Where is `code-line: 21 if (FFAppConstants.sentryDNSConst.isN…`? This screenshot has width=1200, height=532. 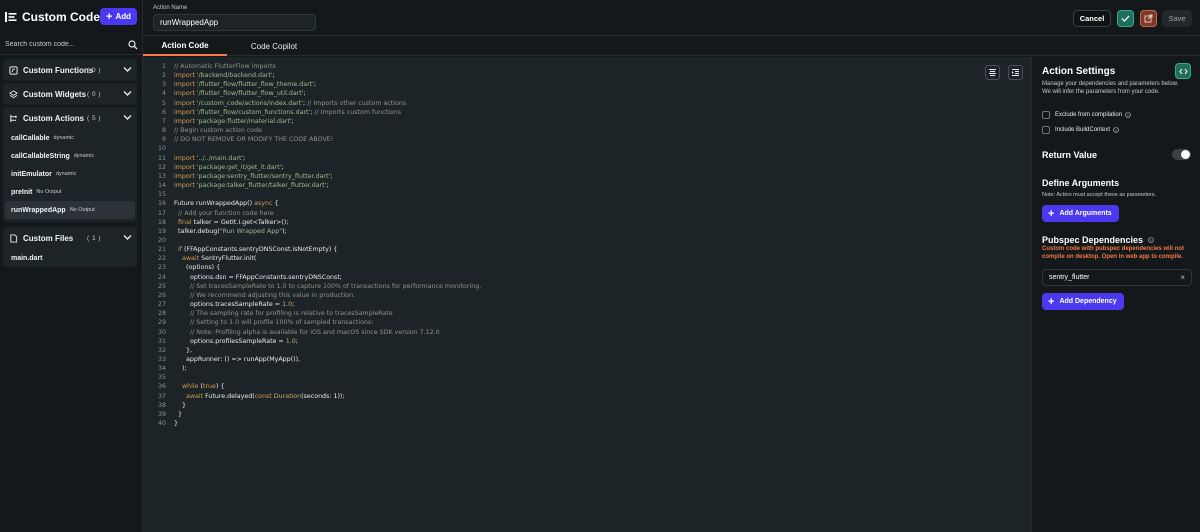
code-line: 21 if (FFAppConstants.sentryDNSConst.isN… is located at coordinates (316, 249).